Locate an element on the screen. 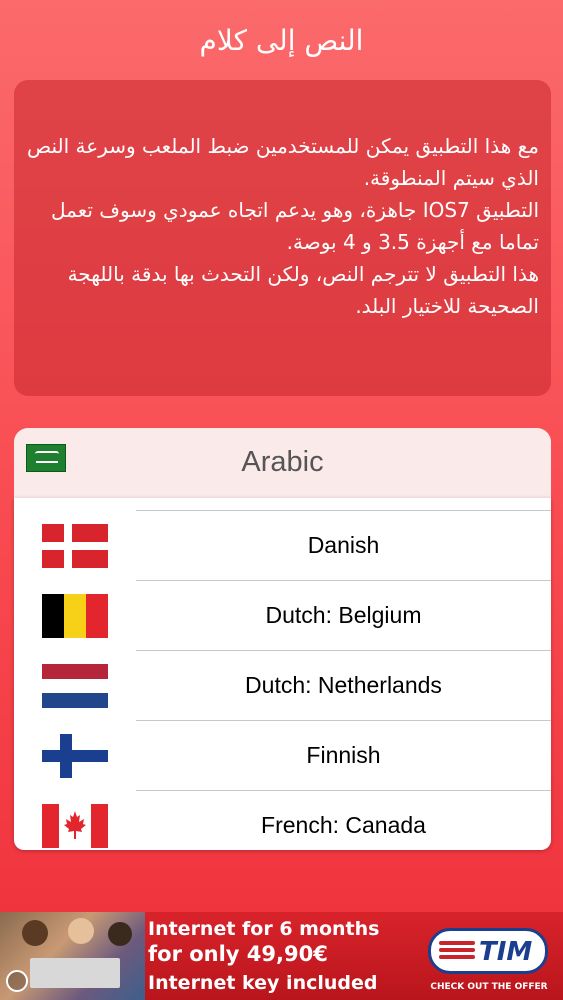 This screenshot has width=563, height=1000. tim-logo-icon: TIM is located at coordinates (488, 951).